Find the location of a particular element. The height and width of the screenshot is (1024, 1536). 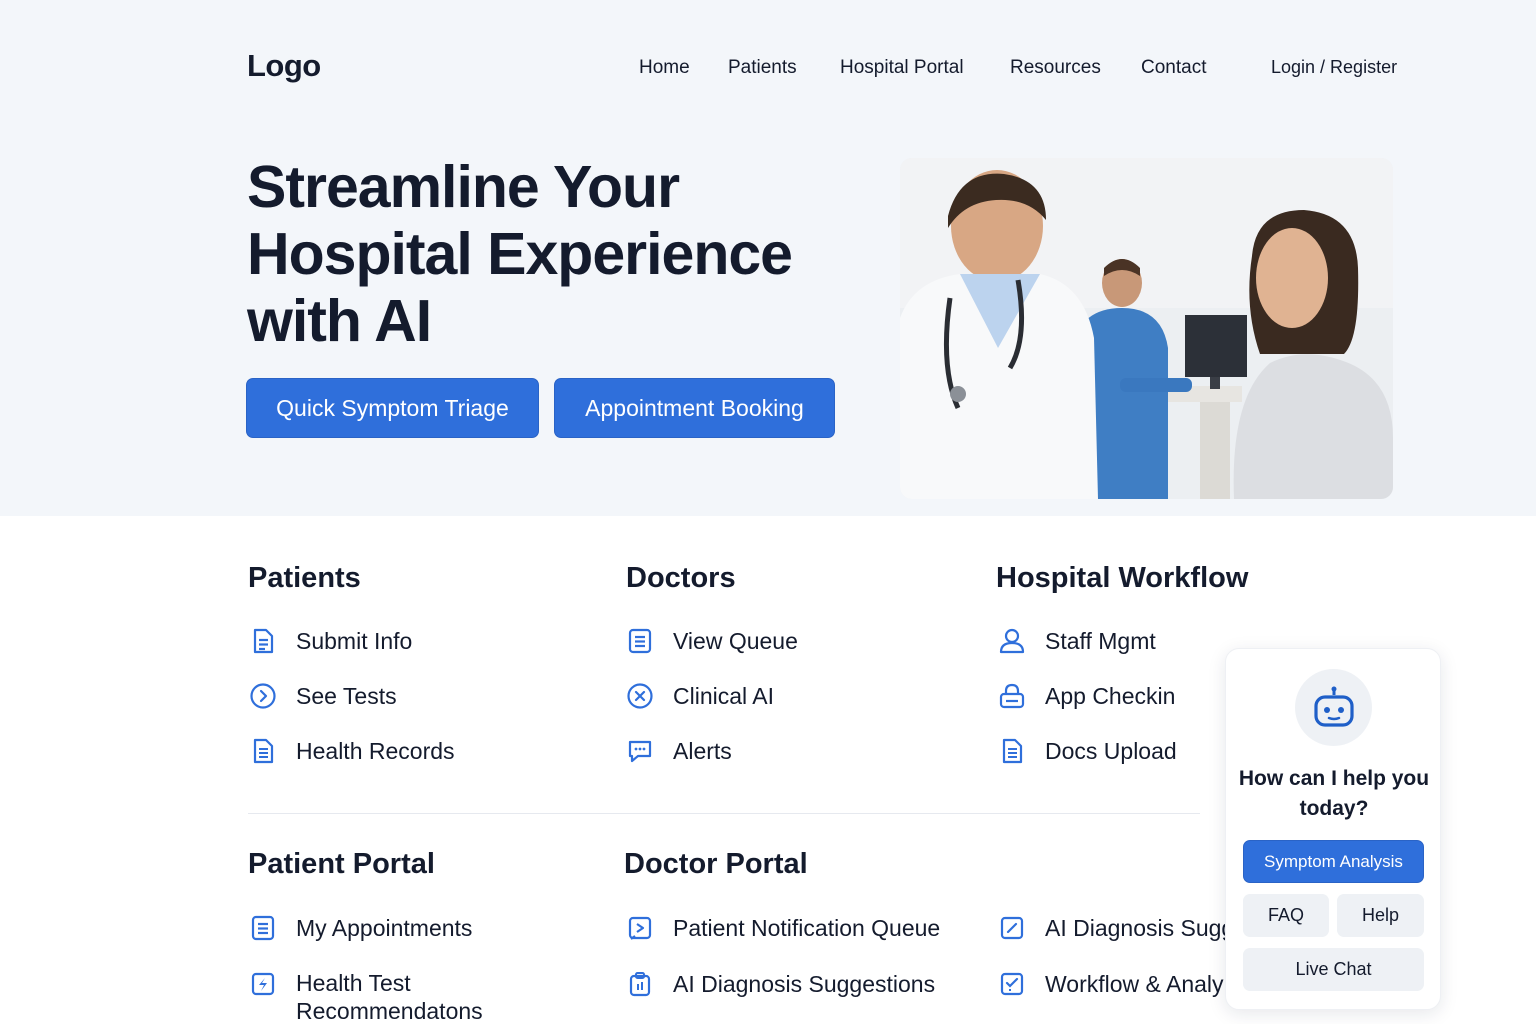

item-label: Clinical AI is located at coordinates (723, 695).